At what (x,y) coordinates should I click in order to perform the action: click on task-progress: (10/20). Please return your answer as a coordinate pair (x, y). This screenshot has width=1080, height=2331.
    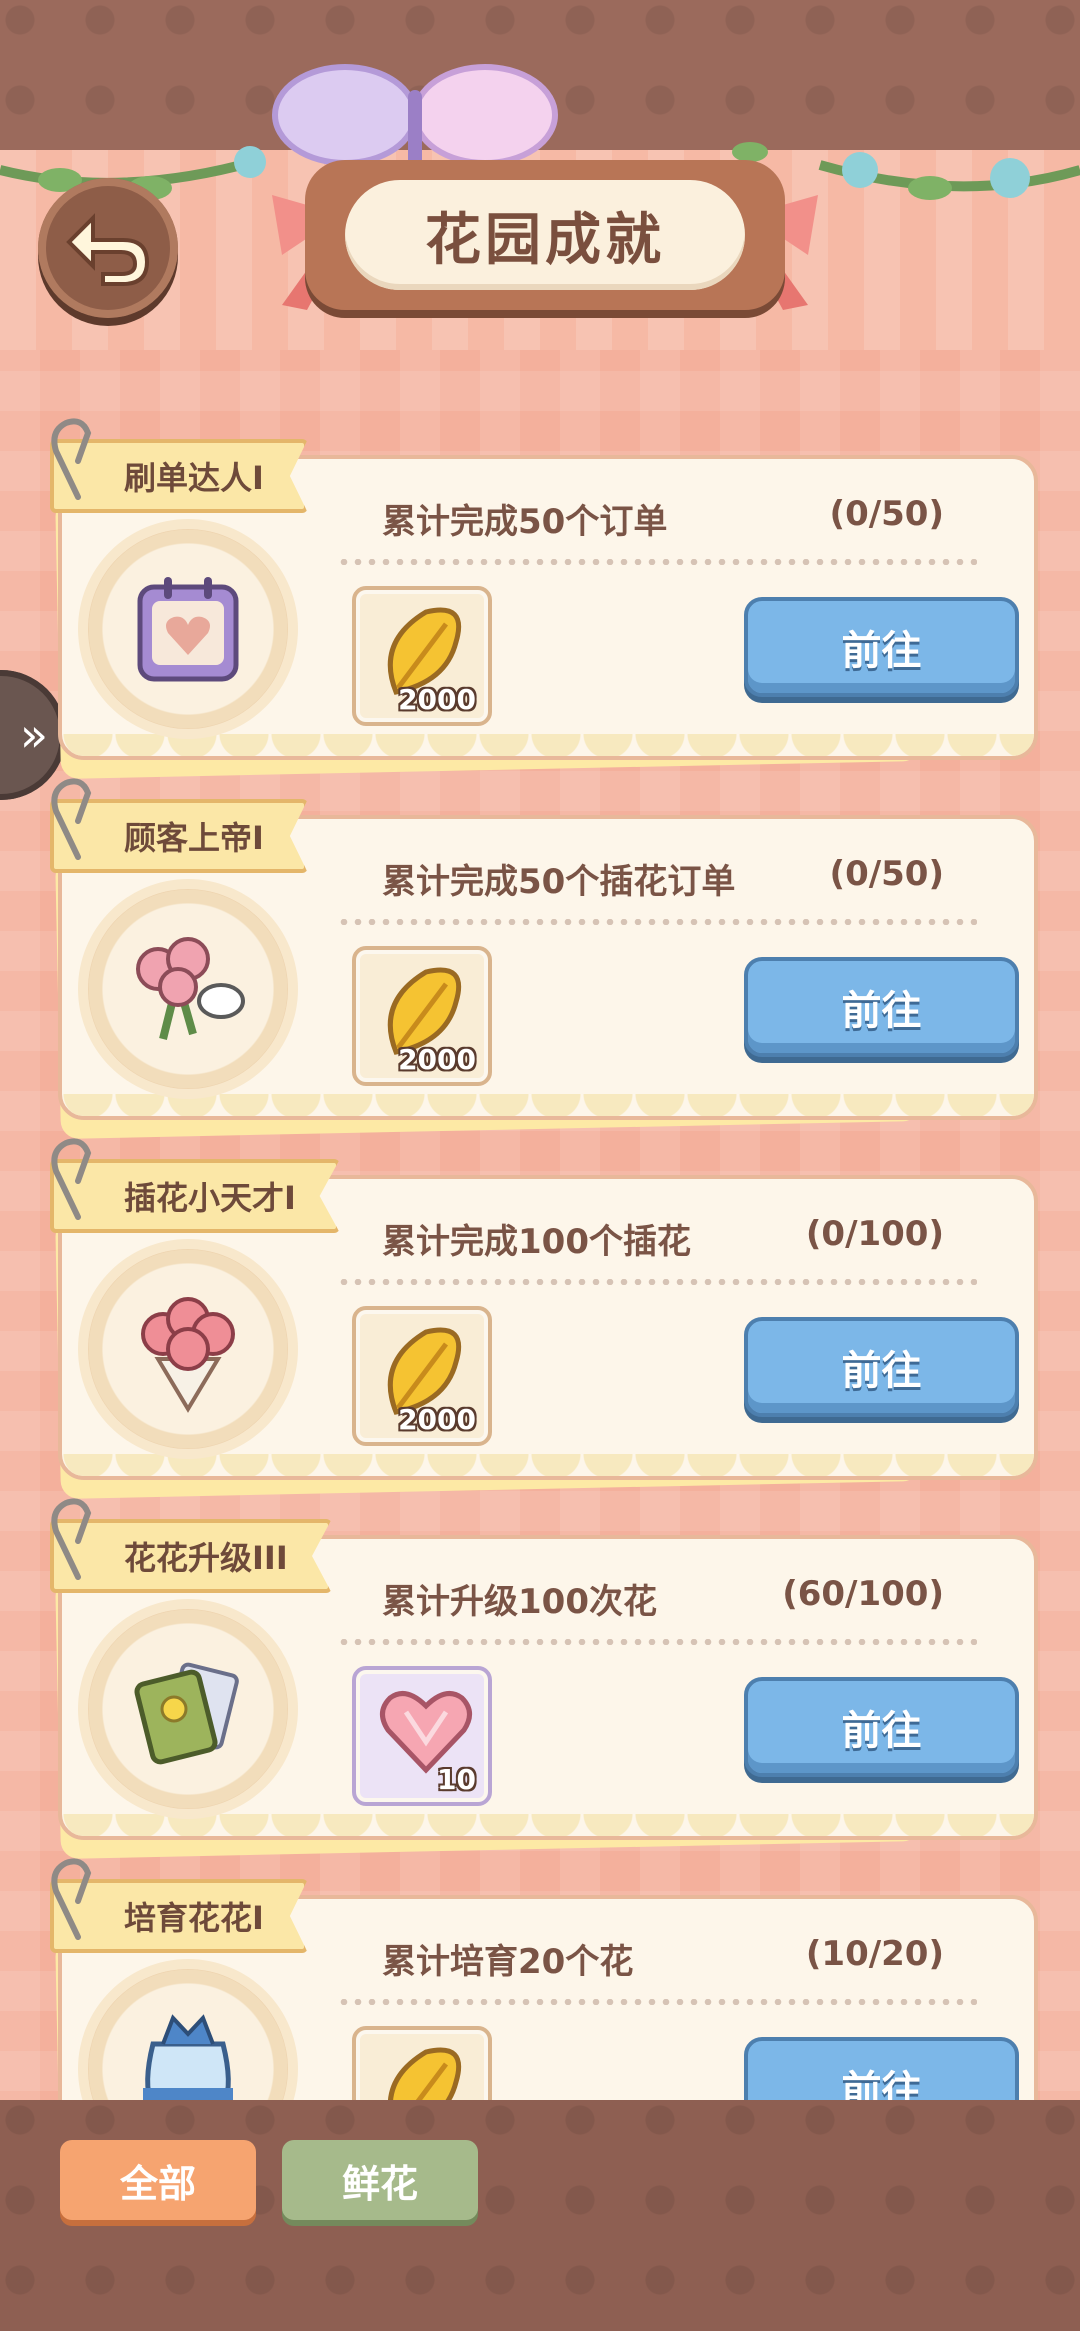
    Looking at the image, I should click on (874, 1954).